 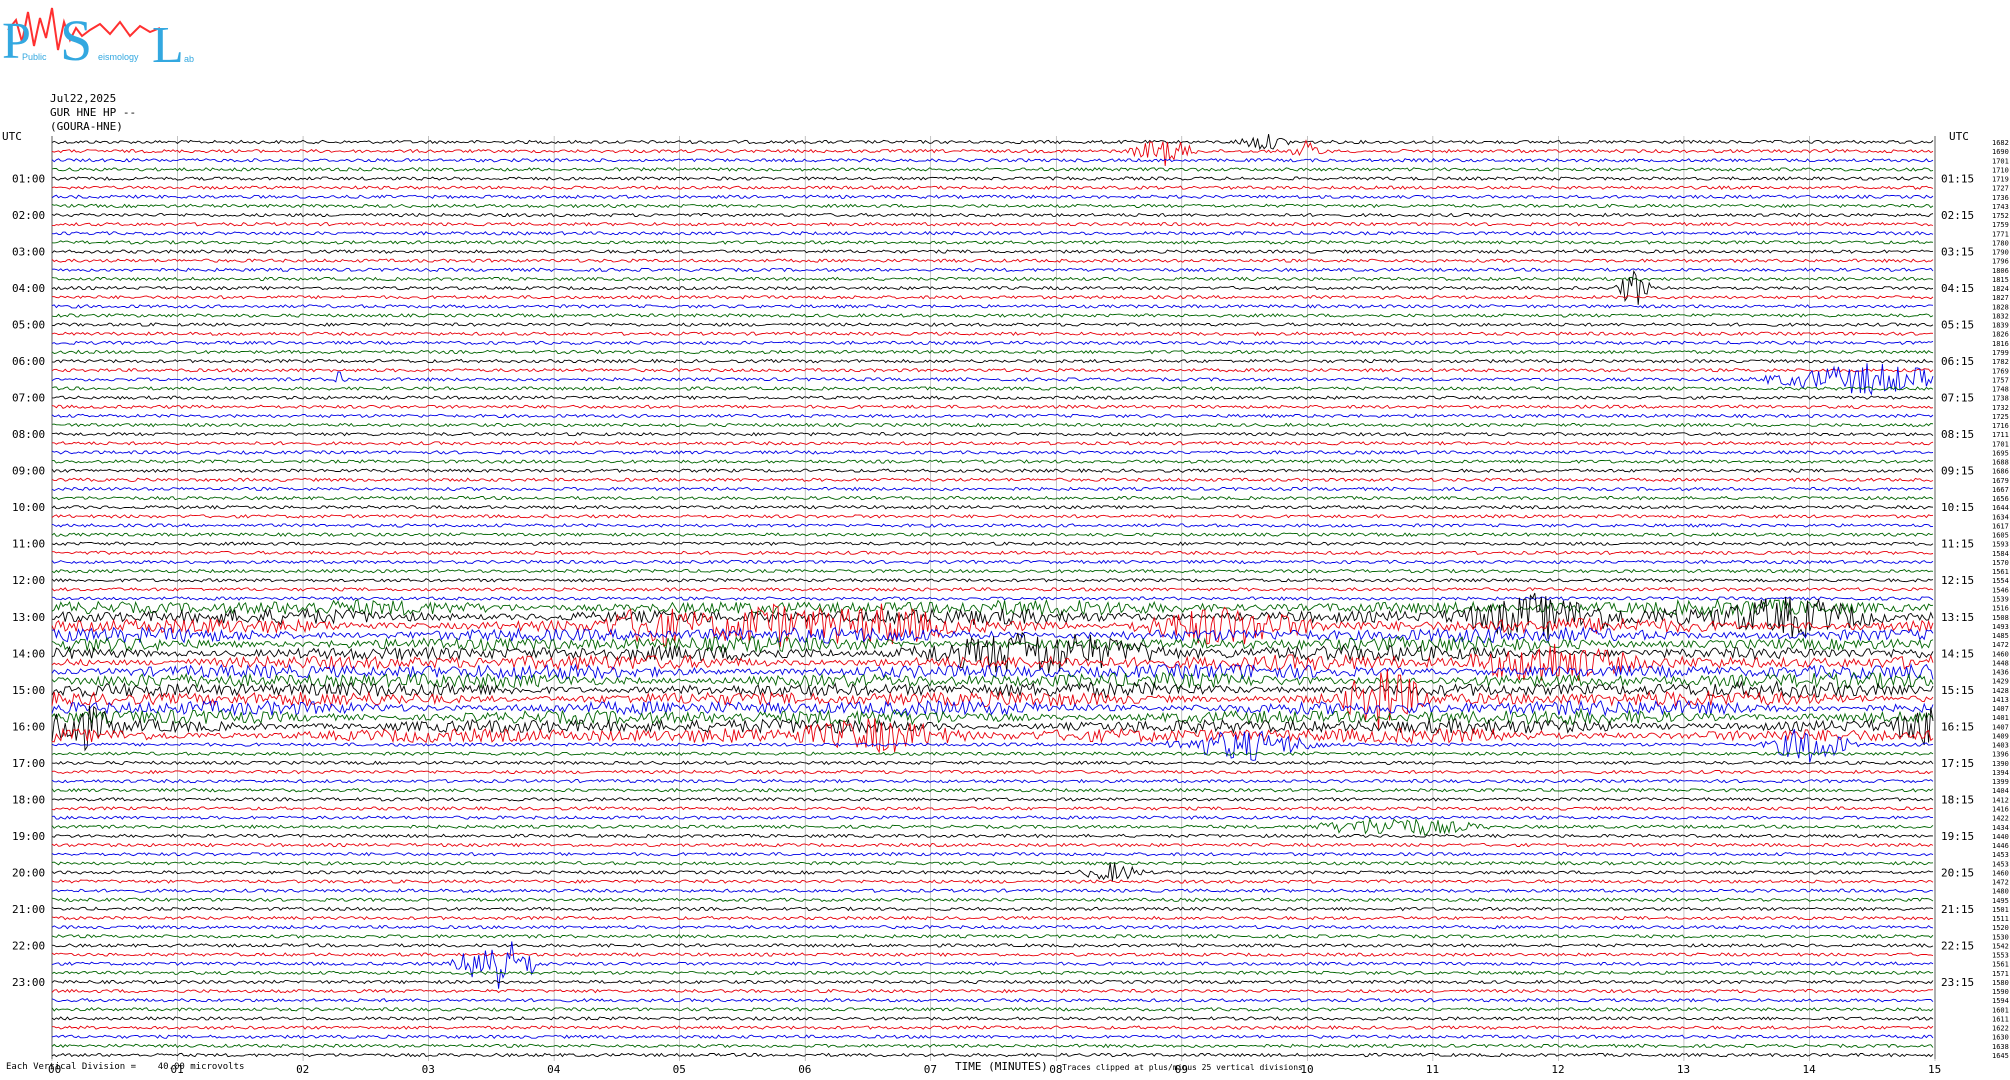 I want to click on right-row-value: 1732, so click(x=2000, y=408).